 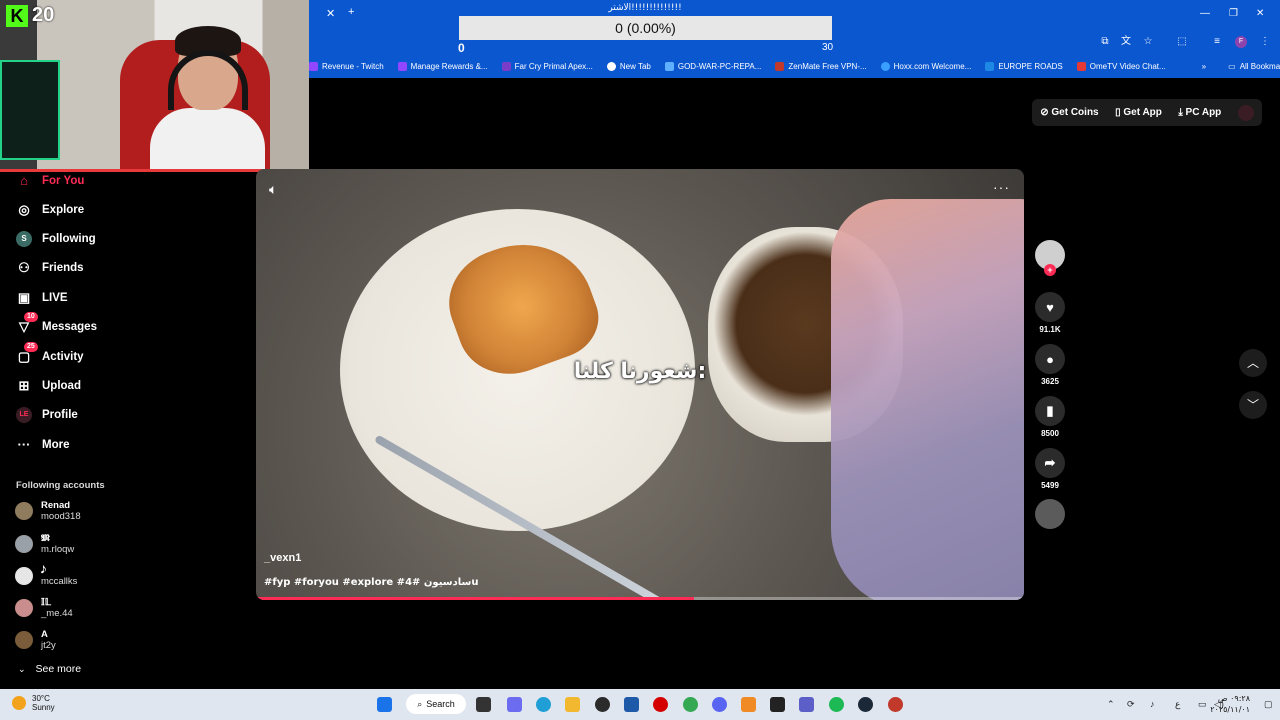 What do you see at coordinates (1075, 112) in the screenshot?
I see `get-coins-label: Get Coins` at bounding box center [1075, 112].